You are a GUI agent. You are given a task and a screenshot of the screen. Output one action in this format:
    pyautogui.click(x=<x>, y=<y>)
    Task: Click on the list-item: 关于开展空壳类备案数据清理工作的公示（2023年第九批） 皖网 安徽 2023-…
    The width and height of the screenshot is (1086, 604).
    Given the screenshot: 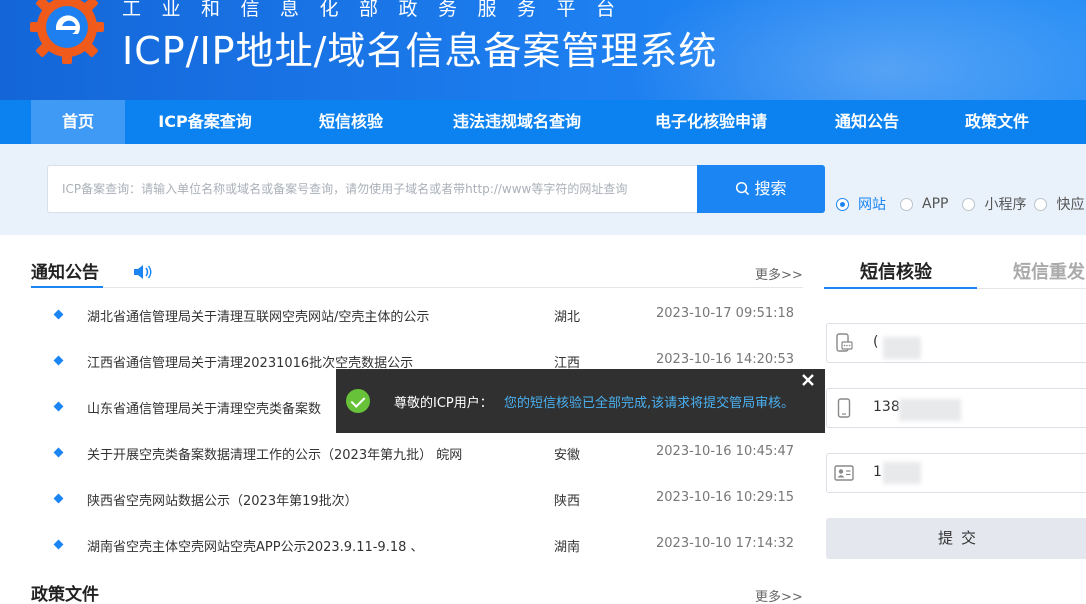 What is the action you would take?
    pyautogui.click(x=405, y=454)
    